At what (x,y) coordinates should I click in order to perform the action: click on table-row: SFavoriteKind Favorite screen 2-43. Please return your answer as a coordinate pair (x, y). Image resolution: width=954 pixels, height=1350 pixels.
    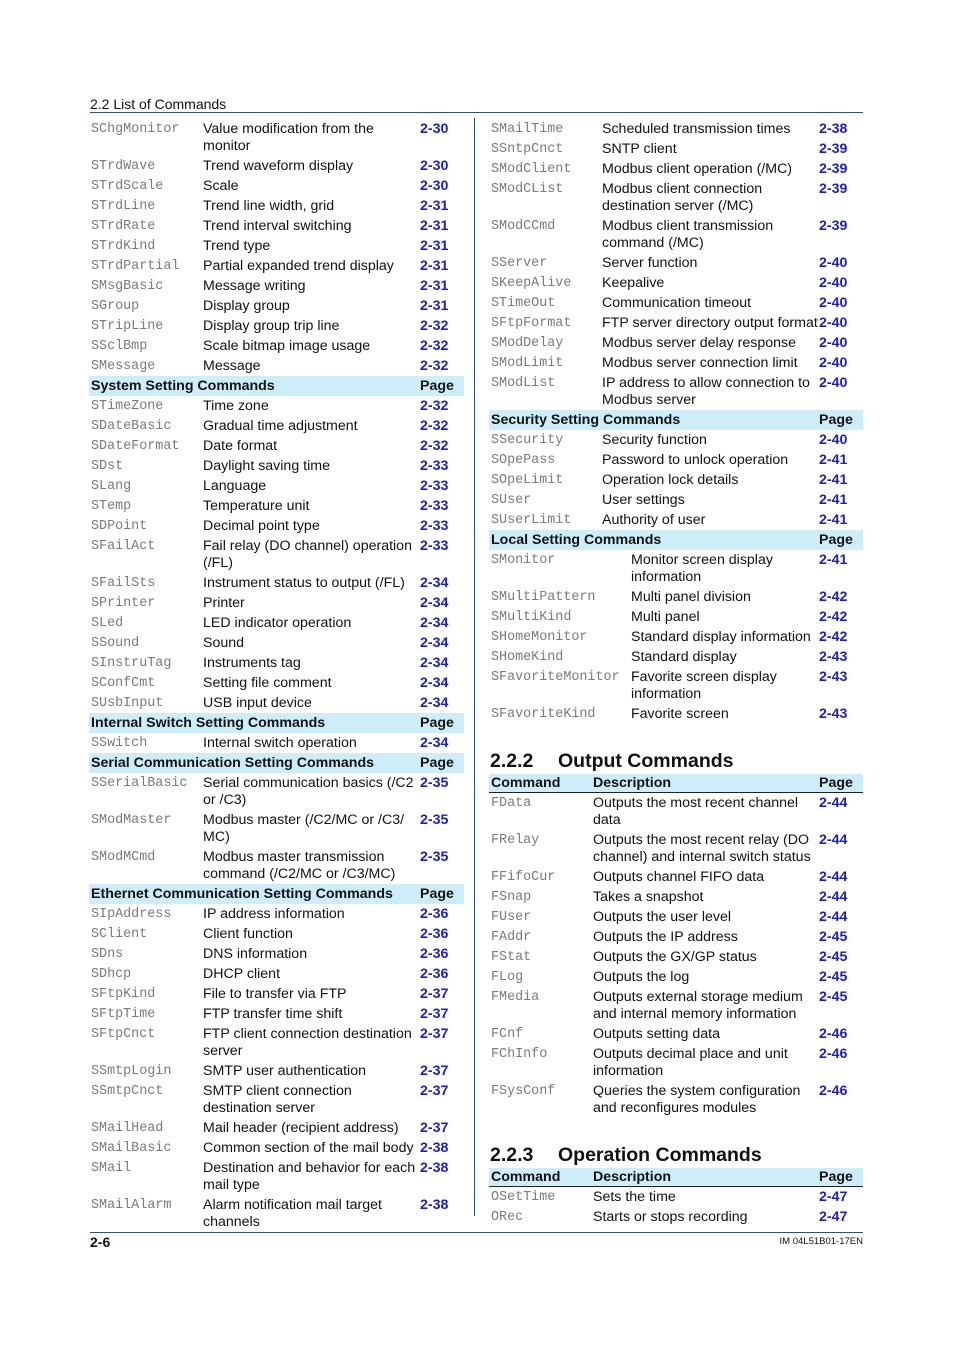
    Looking at the image, I should click on (676, 714).